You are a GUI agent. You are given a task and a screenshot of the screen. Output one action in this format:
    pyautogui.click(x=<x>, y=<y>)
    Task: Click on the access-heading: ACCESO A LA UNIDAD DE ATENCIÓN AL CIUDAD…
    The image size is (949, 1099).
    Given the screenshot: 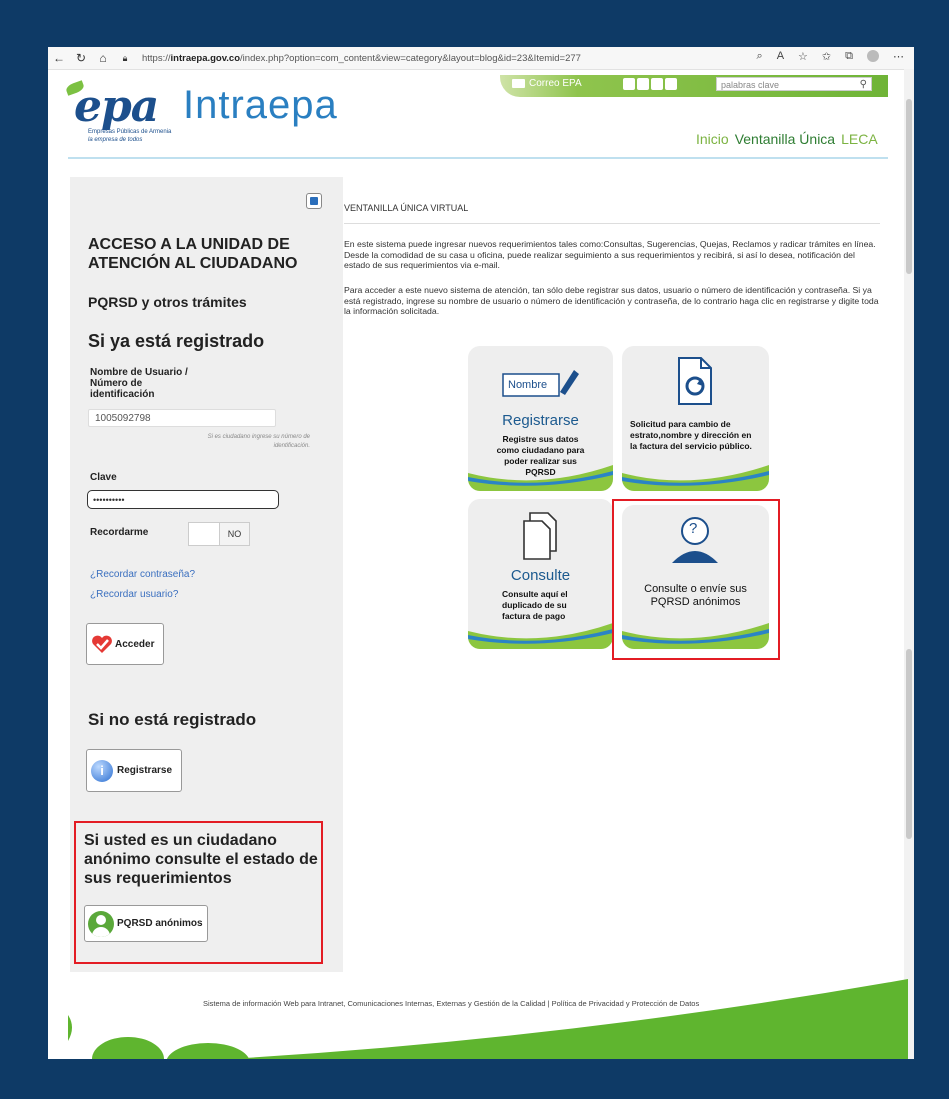 What is the action you would take?
    pyautogui.click(x=193, y=254)
    